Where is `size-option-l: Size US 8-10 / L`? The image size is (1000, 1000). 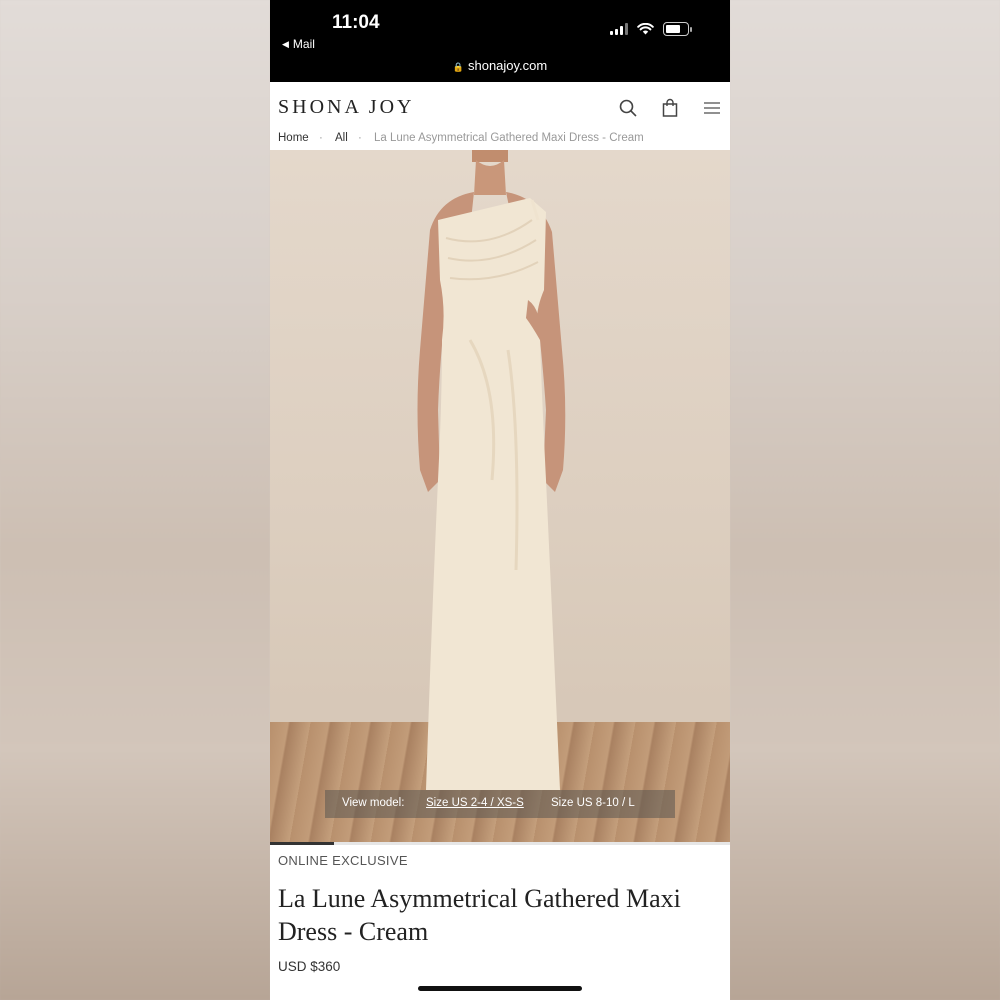
size-option-l: Size US 8-10 / L is located at coordinates (593, 803).